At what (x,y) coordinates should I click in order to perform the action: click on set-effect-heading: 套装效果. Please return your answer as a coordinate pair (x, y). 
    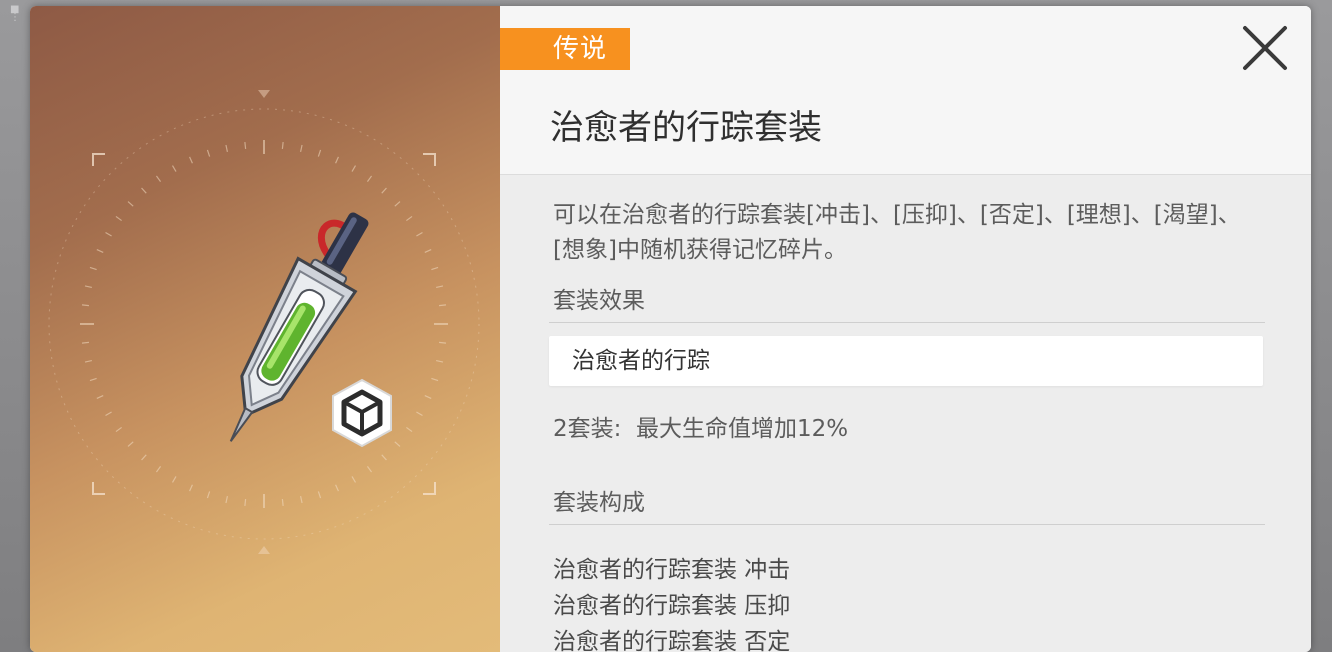
    Looking at the image, I should click on (599, 301).